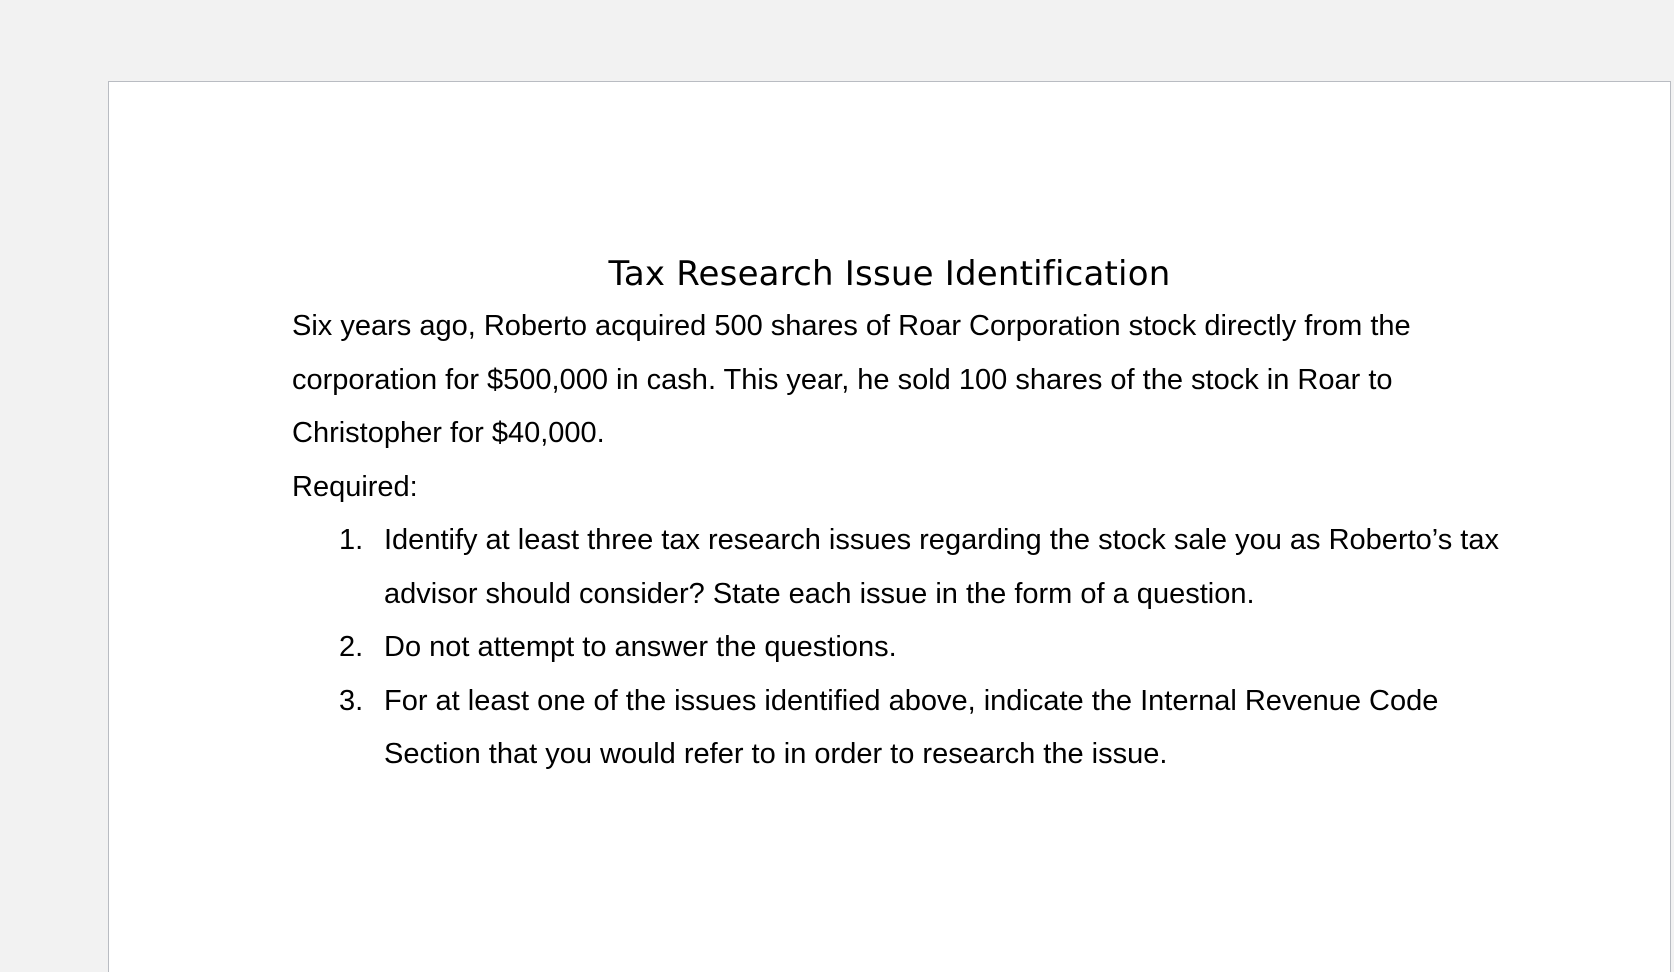  I want to click on document-title: Tax Research Issue Identification, so click(889, 274).